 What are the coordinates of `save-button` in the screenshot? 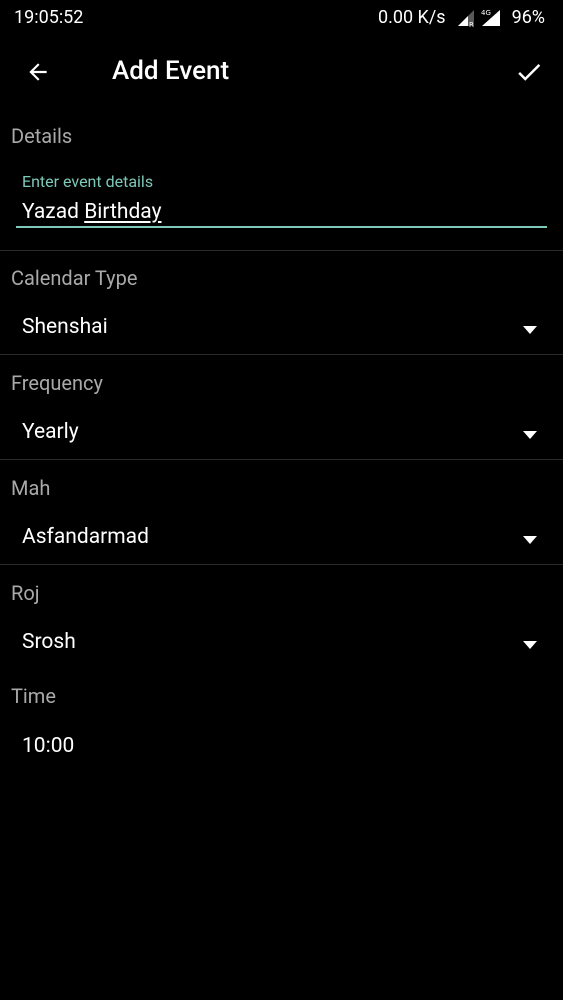 It's located at (529, 72).